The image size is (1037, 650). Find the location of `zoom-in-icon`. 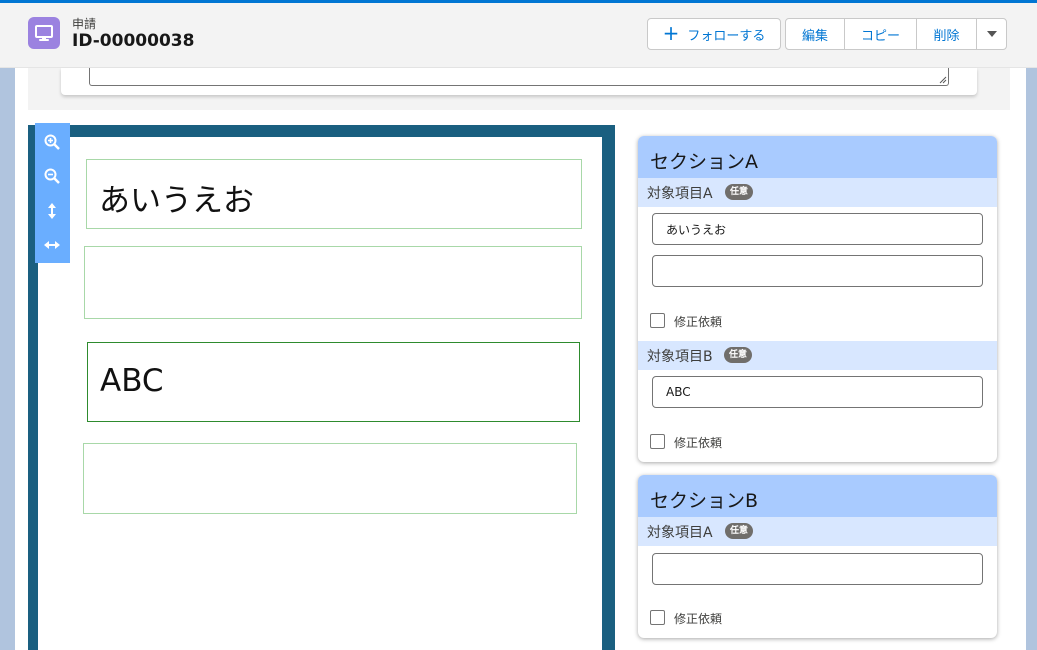

zoom-in-icon is located at coordinates (52, 142).